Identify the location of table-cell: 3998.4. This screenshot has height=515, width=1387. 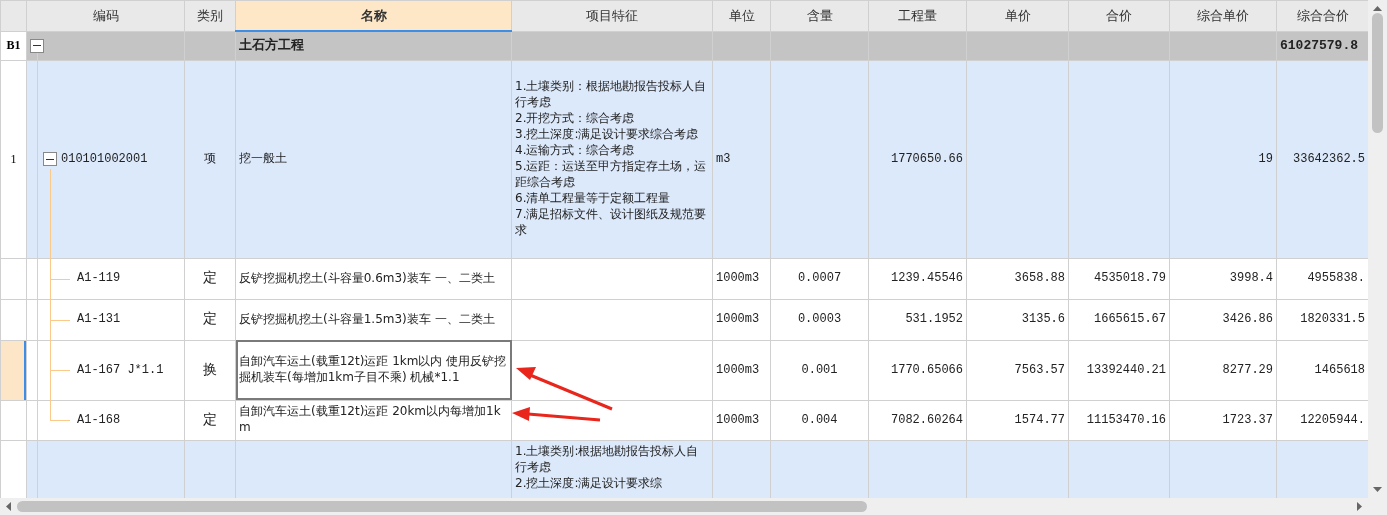
(1223, 278).